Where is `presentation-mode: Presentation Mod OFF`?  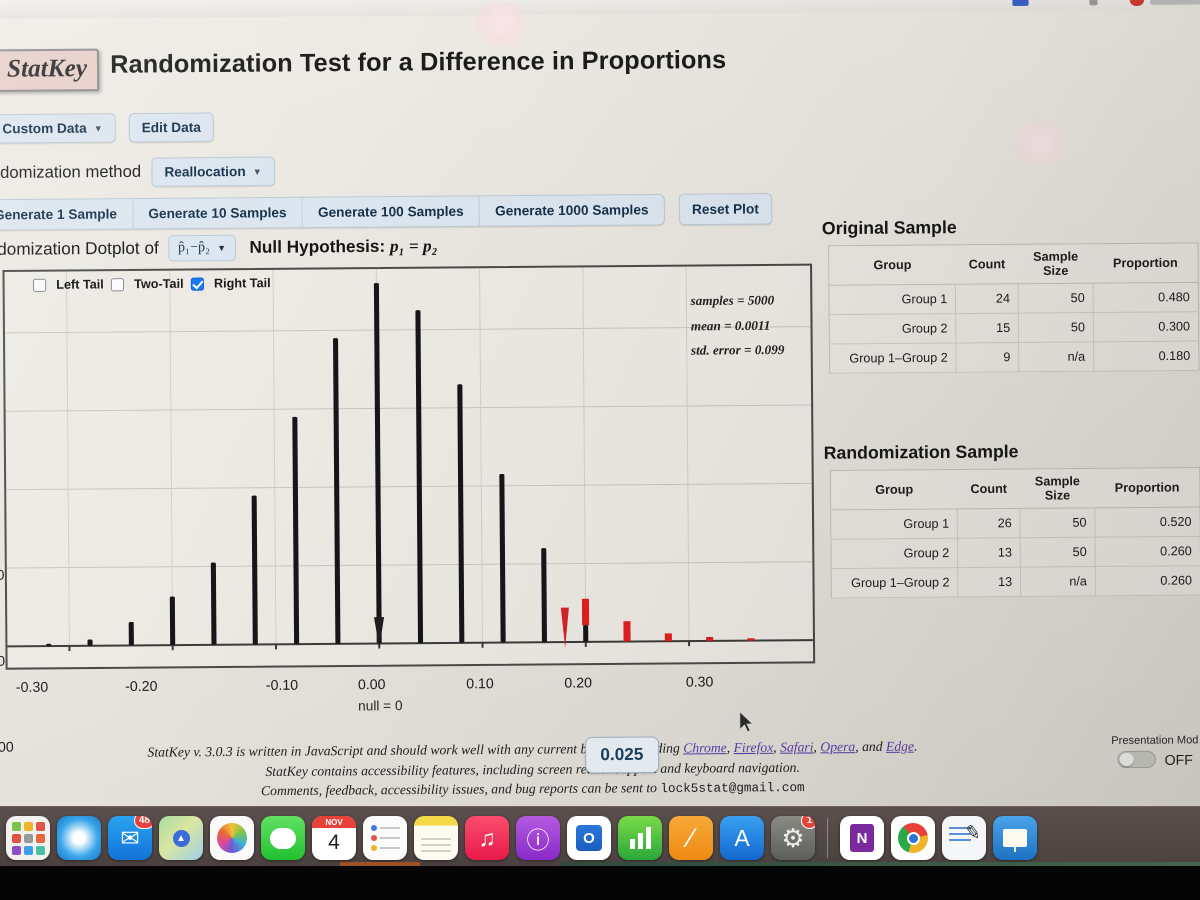 presentation-mode: Presentation Mod OFF is located at coordinates (1149, 751).